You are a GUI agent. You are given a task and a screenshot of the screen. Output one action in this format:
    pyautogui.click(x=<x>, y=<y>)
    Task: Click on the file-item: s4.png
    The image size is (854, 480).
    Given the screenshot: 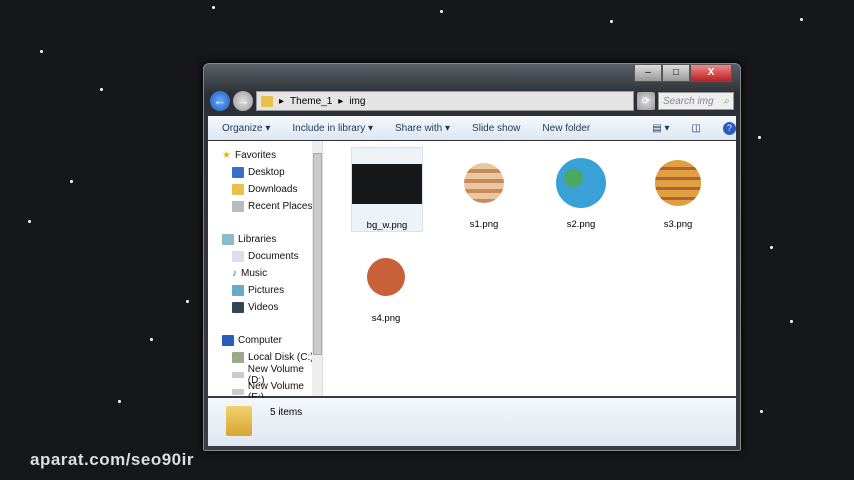 What is the action you would take?
    pyautogui.click(x=386, y=282)
    